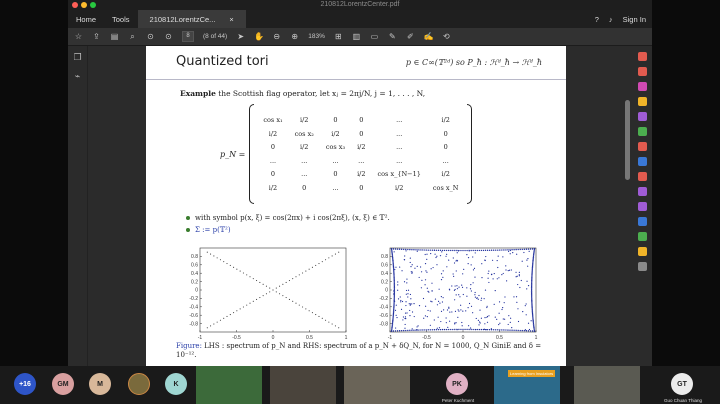  What do you see at coordinates (93, 5) in the screenshot?
I see `zoom-window-icon` at bounding box center [93, 5].